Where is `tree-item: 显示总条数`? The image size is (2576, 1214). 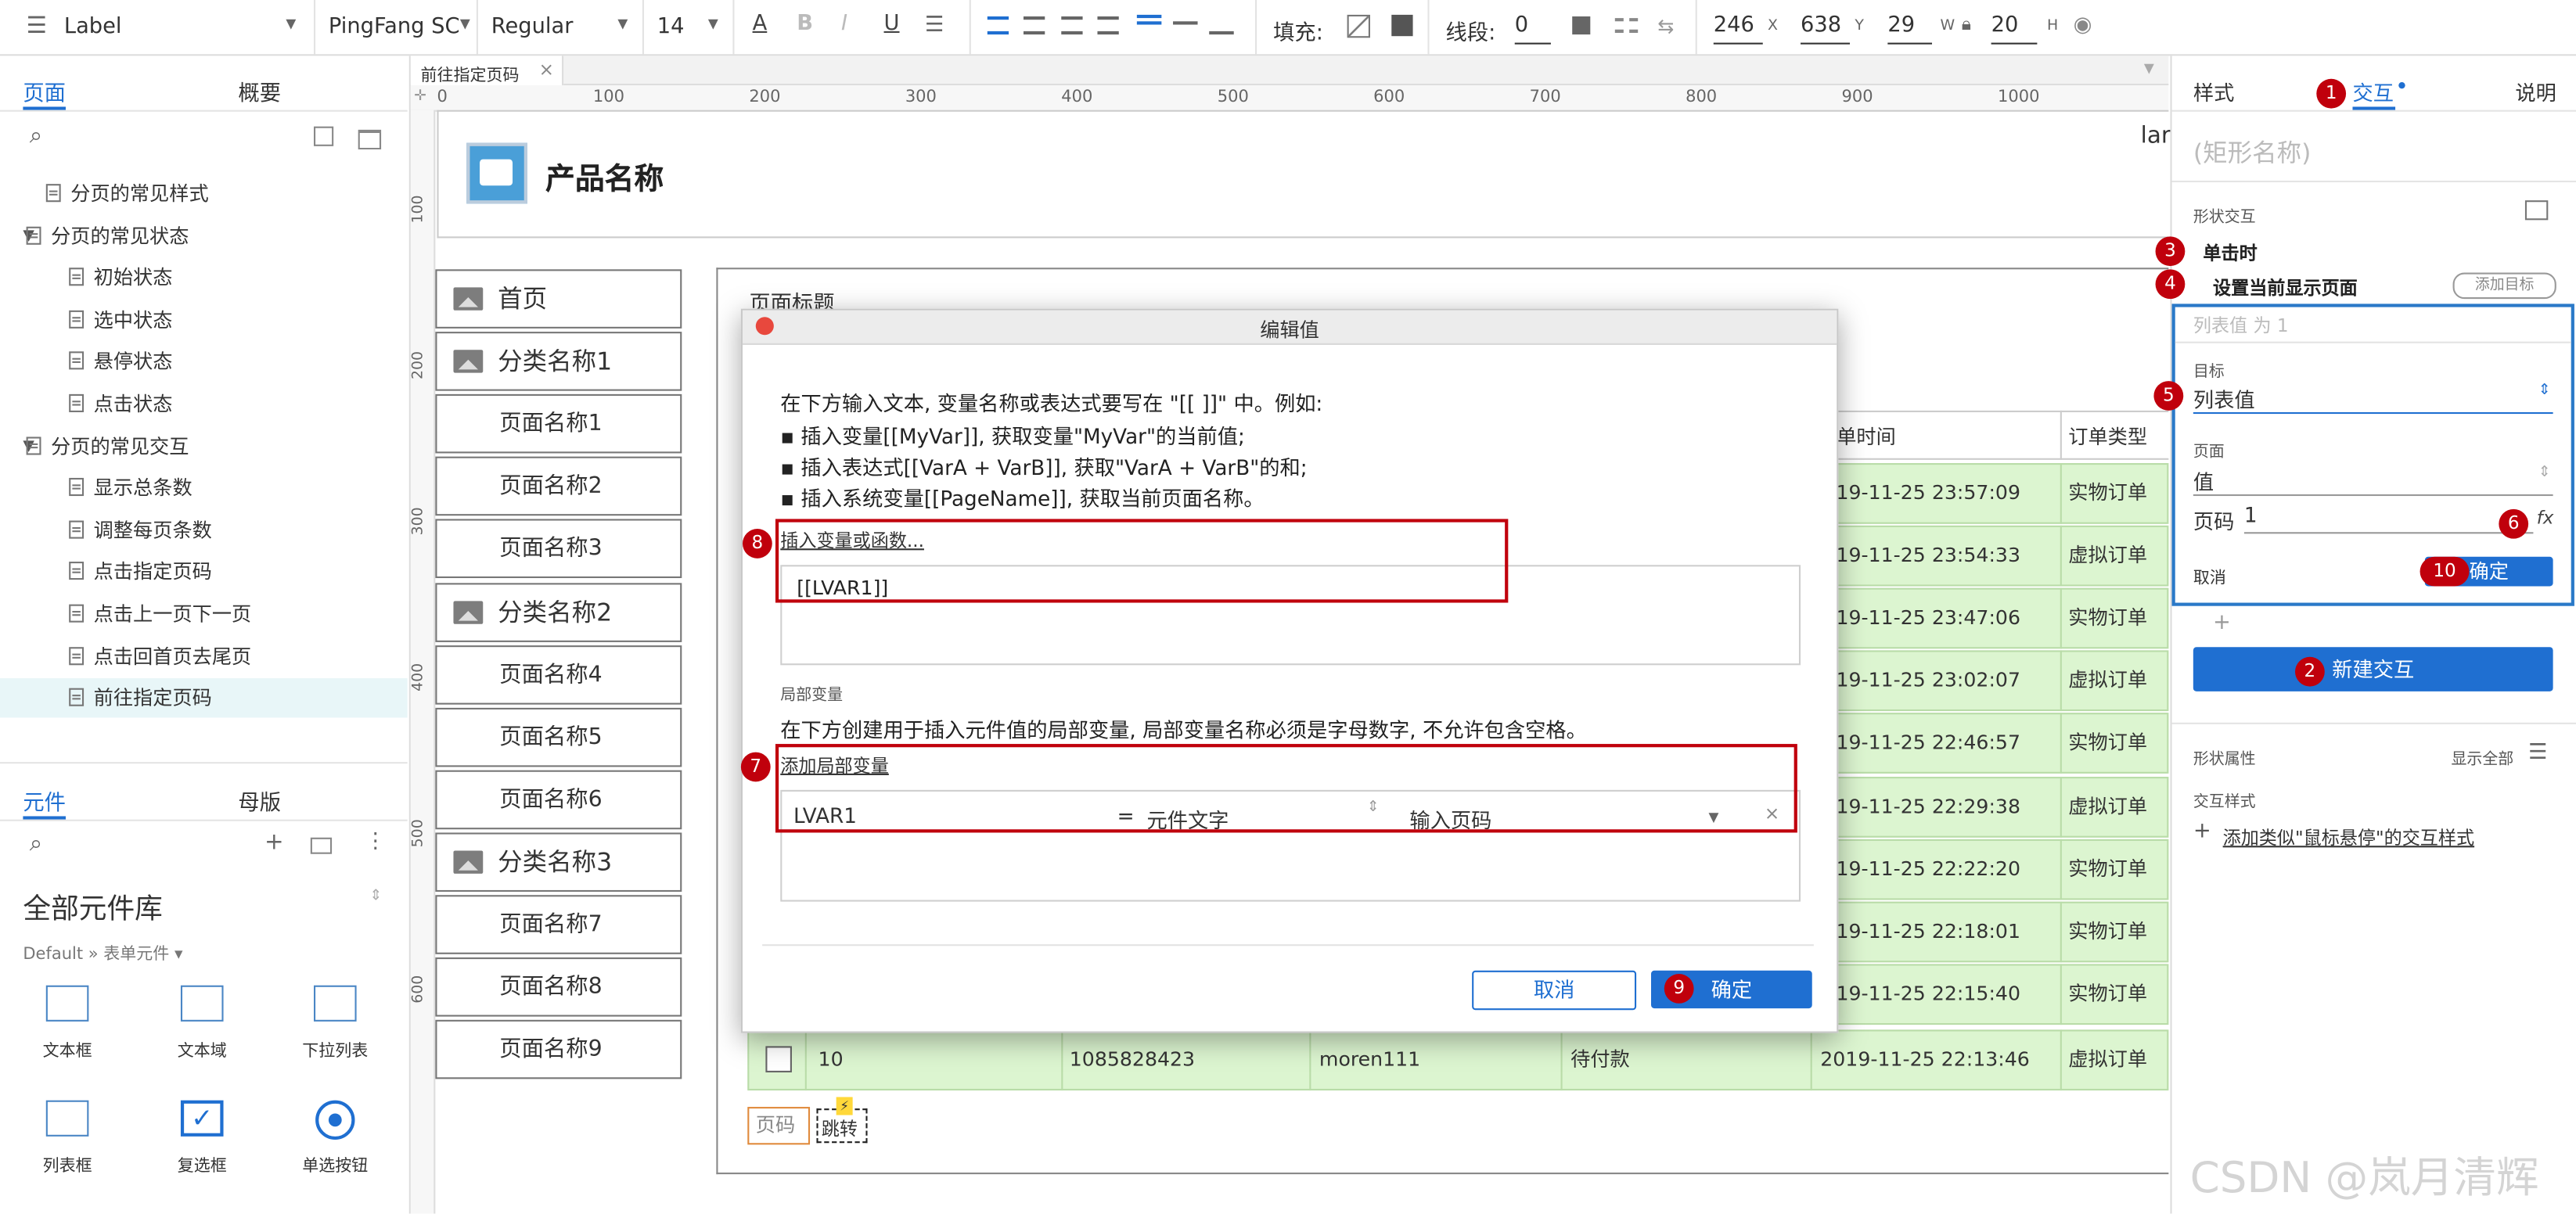 tree-item: 显示总条数 is located at coordinates (204, 488).